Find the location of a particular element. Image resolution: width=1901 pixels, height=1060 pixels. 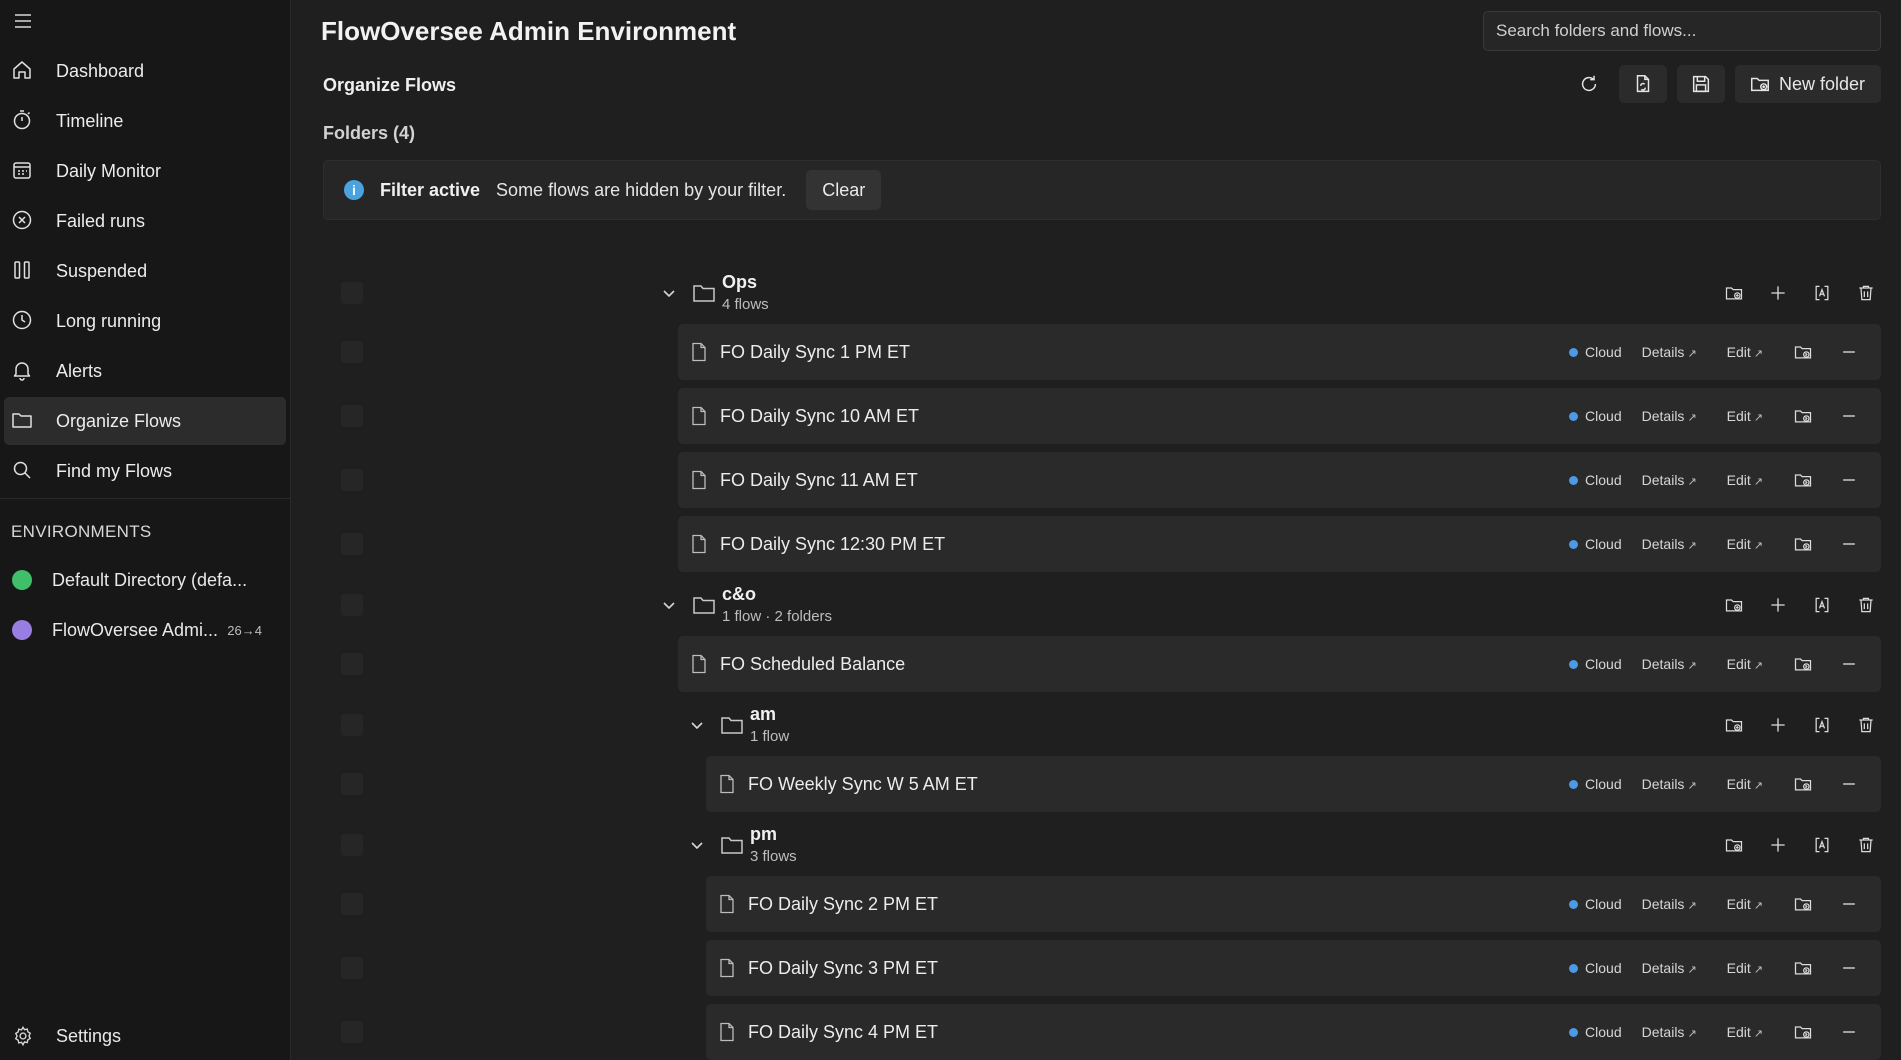

flow-card: FO Daily Sync 4 PM ET Cloud Details ↗ Edit ↗ is located at coordinates (1293, 1032).